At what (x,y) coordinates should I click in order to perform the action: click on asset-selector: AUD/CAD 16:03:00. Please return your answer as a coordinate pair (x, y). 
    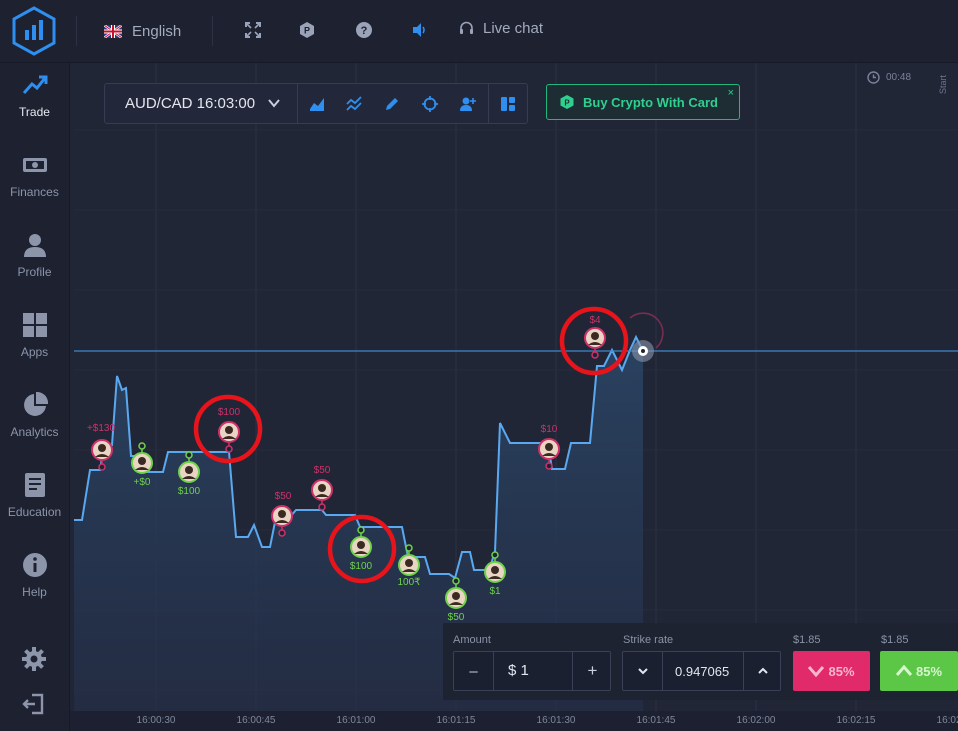
    Looking at the image, I should click on (201, 103).